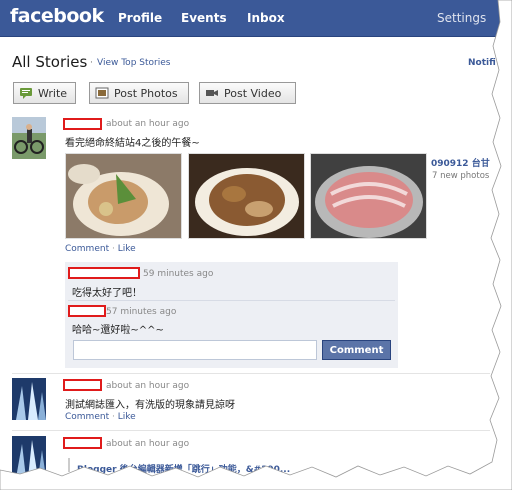  Describe the element at coordinates (50, 62) in the screenshot. I see `page-title: All Stories` at that location.